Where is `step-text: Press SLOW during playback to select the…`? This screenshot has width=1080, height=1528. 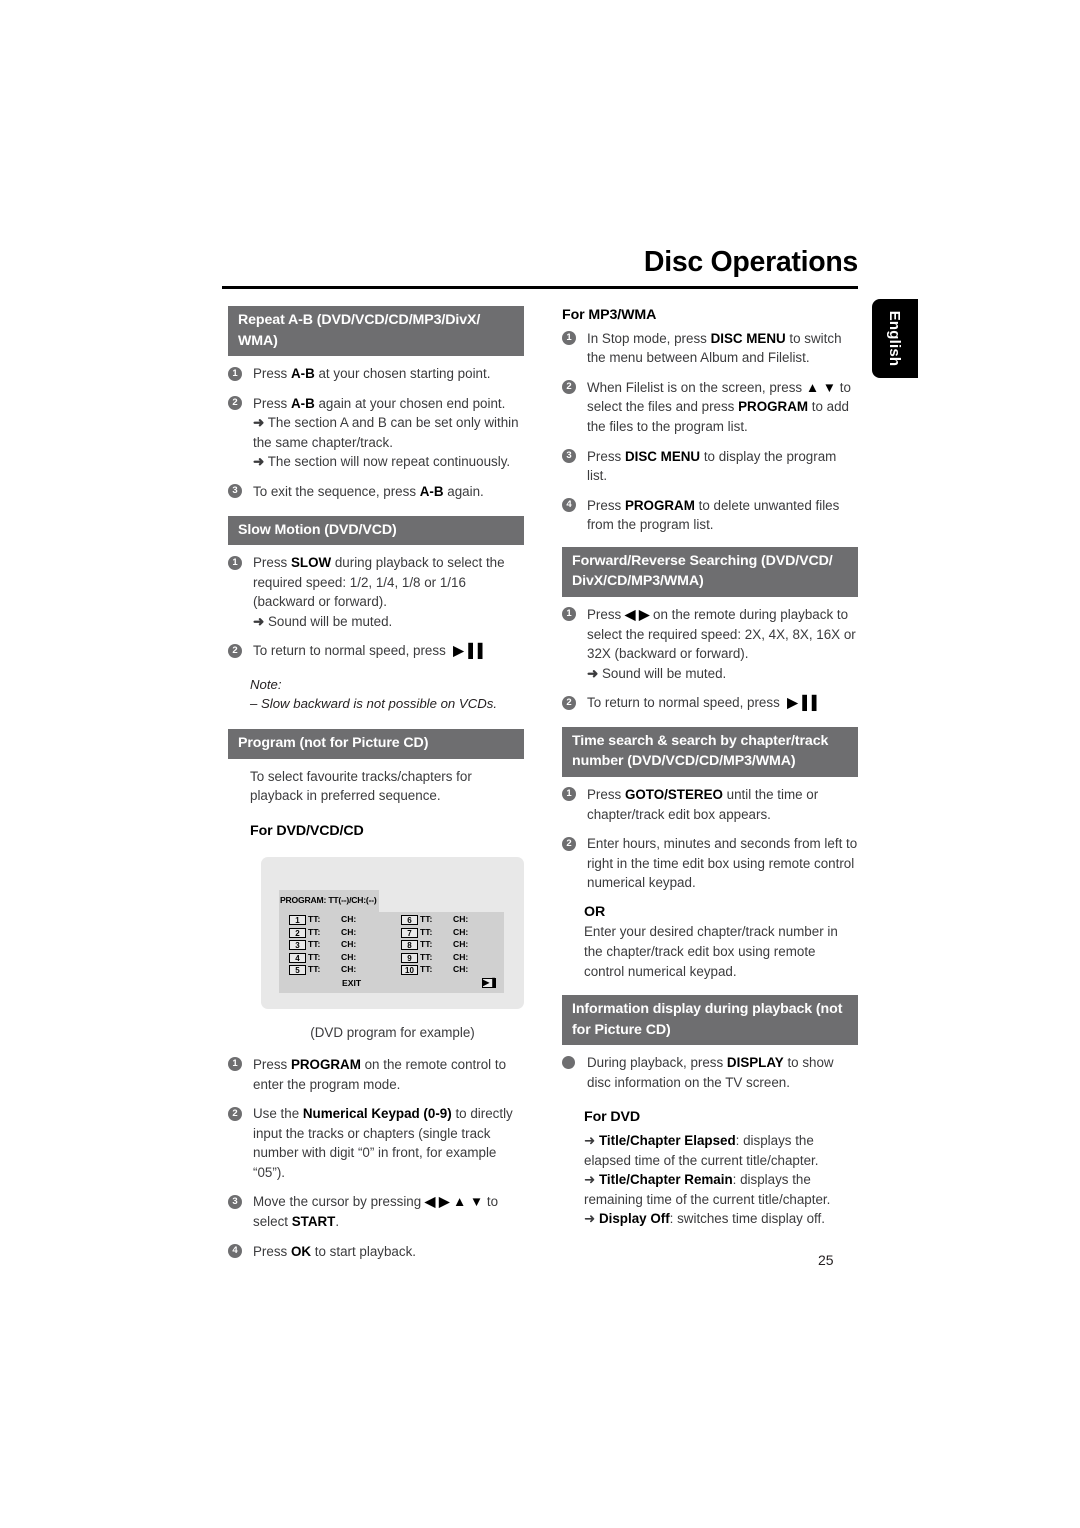 step-text: Press SLOW during playback to select the… is located at coordinates (379, 592).